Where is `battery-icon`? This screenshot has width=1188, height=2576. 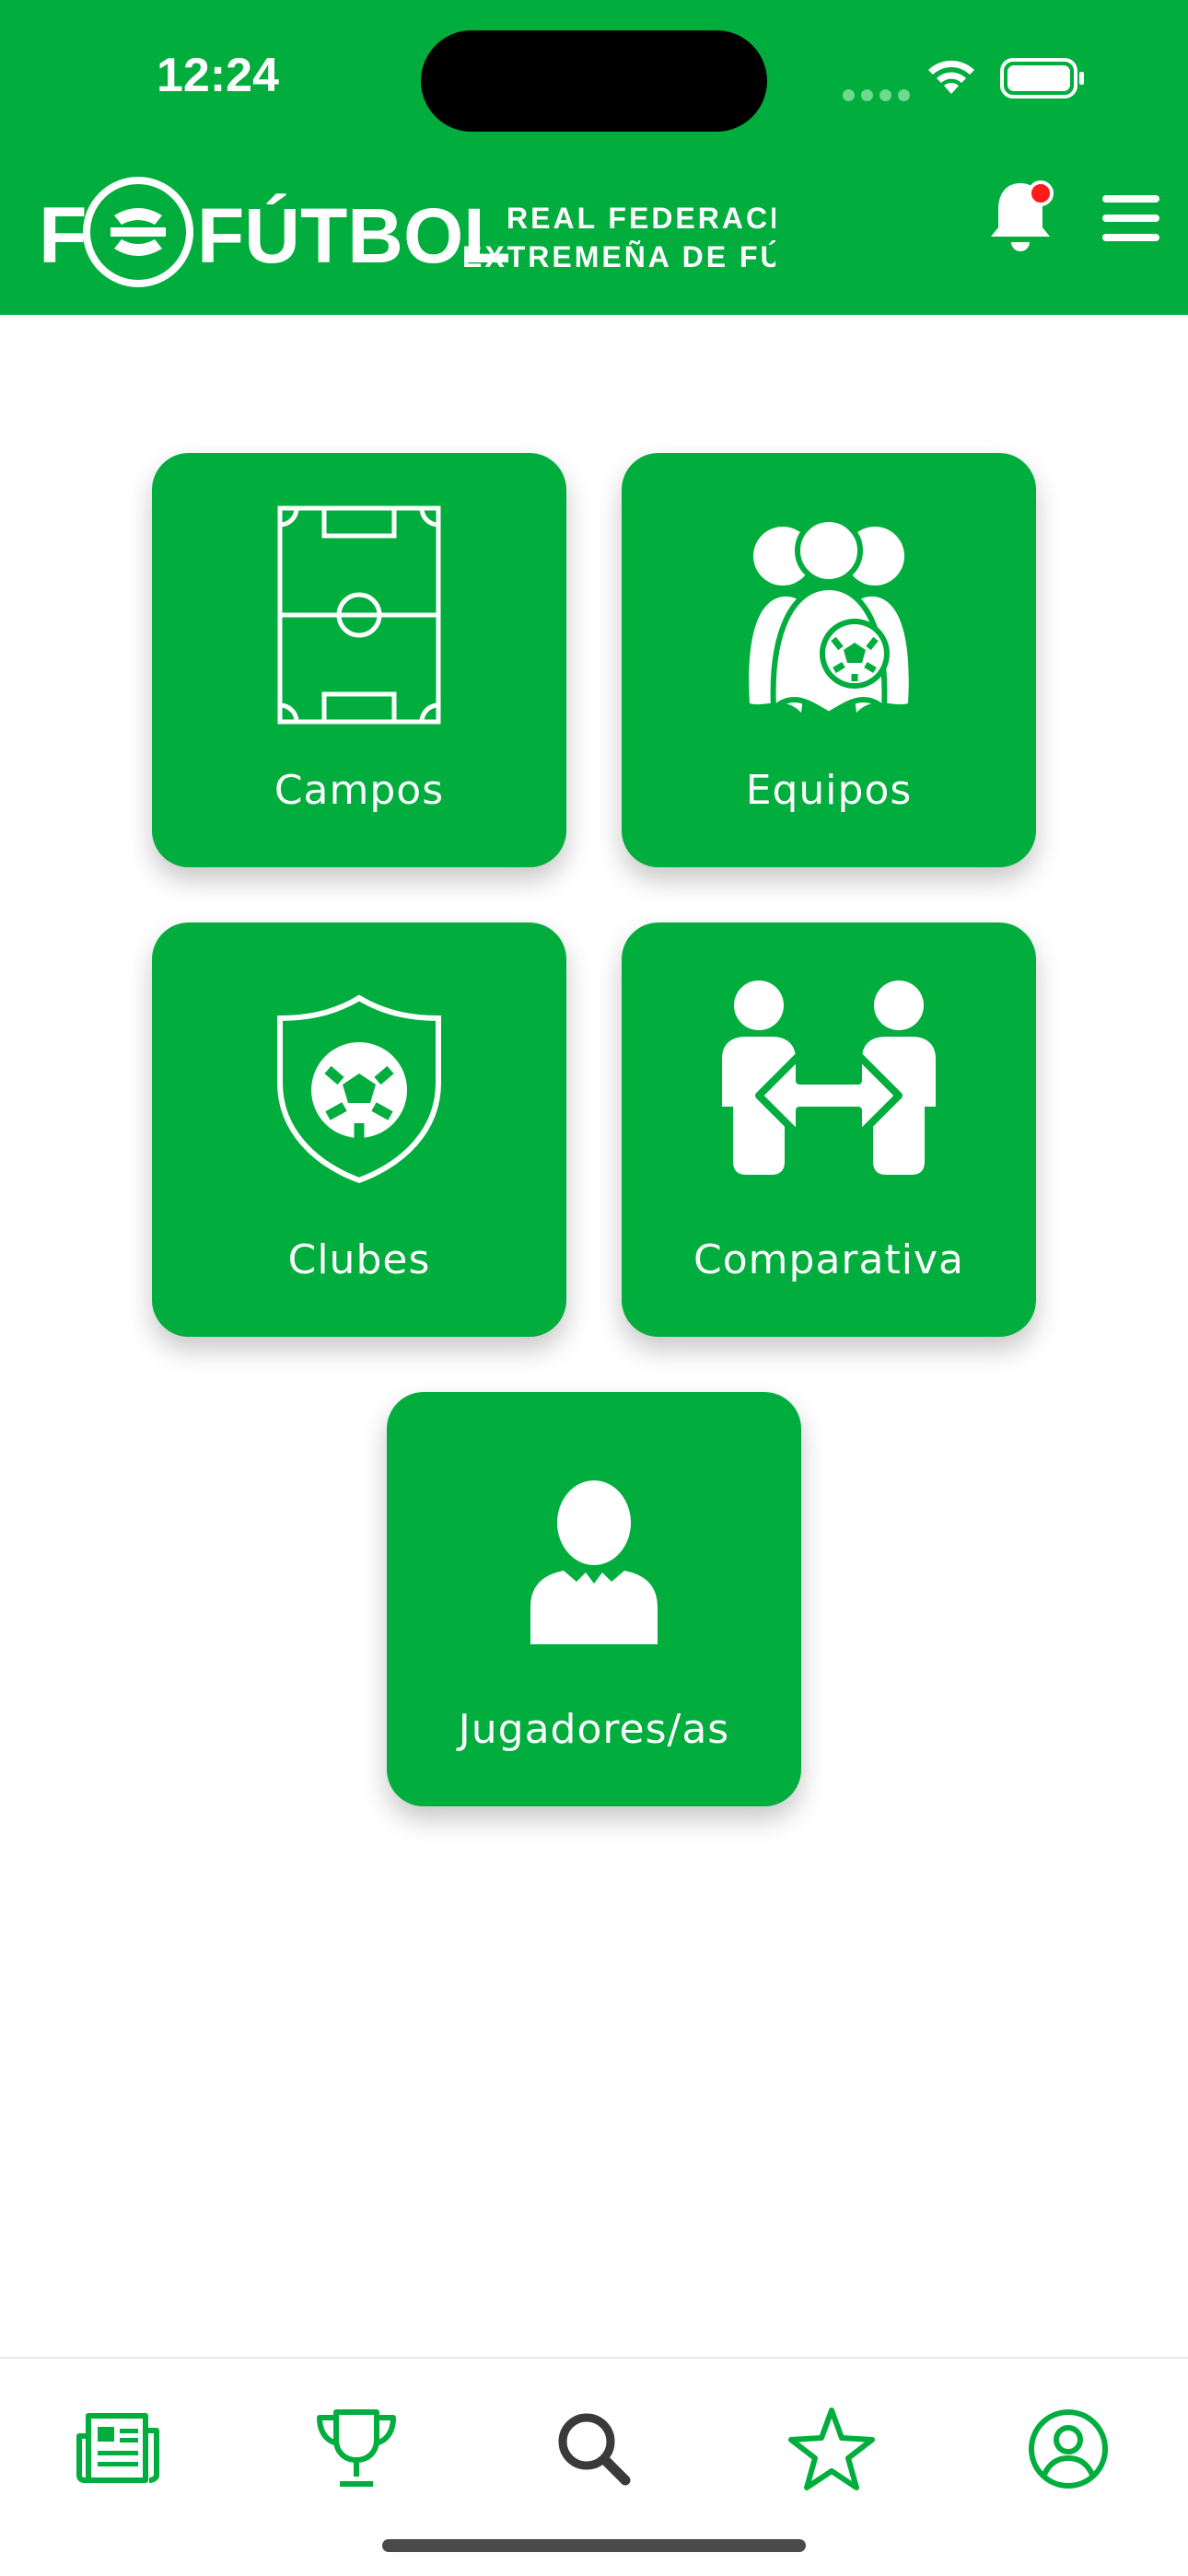
battery-icon is located at coordinates (1042, 78).